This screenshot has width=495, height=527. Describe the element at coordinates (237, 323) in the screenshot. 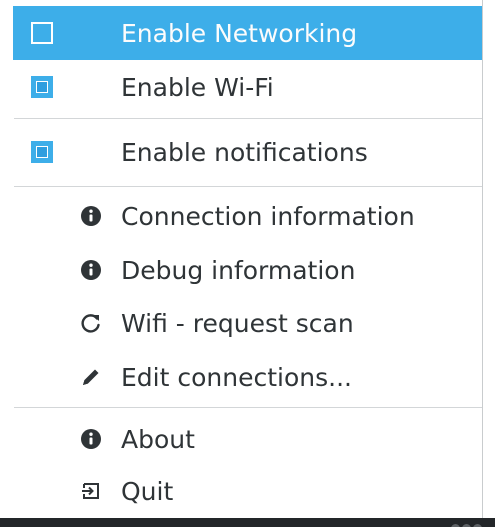

I see `menu-item-label: Wifi - request scan` at that location.